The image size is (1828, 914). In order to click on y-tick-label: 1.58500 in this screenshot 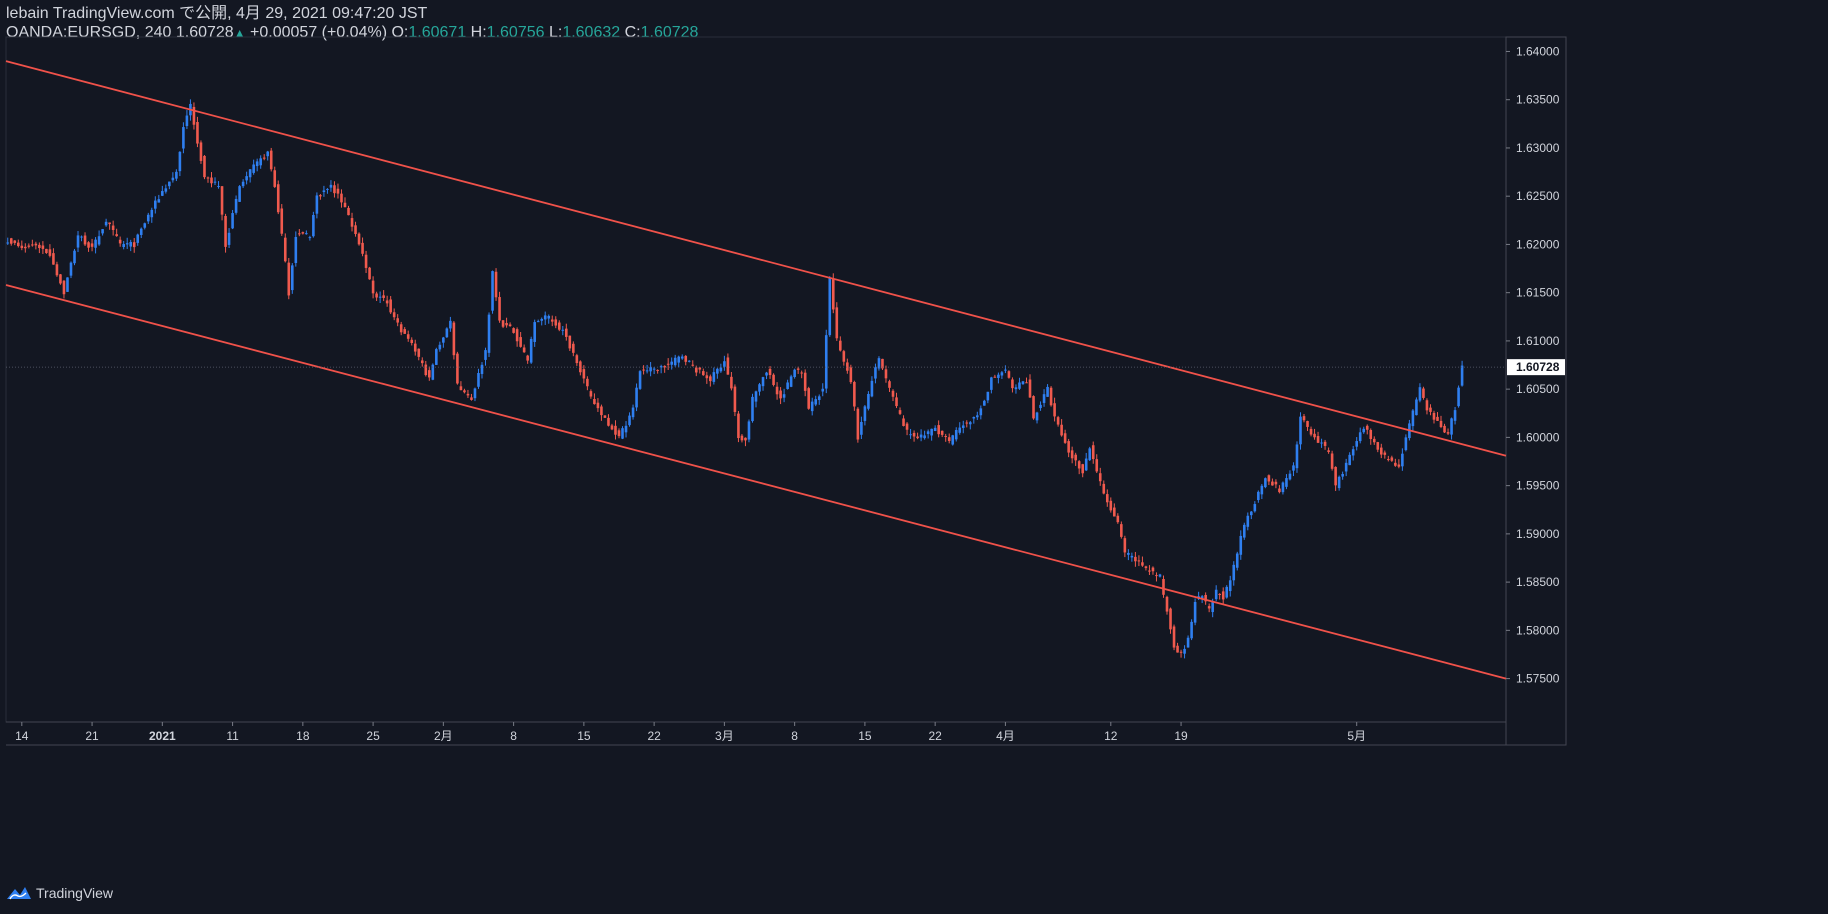, I will do `click(1538, 582)`.